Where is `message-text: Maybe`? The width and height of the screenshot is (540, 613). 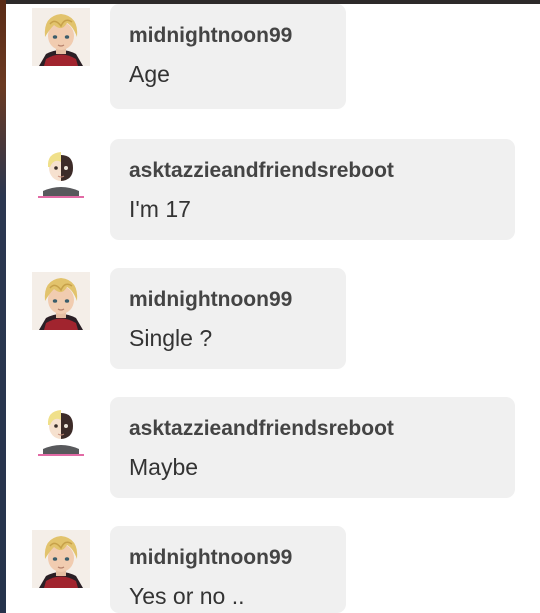 message-text: Maybe is located at coordinates (164, 467).